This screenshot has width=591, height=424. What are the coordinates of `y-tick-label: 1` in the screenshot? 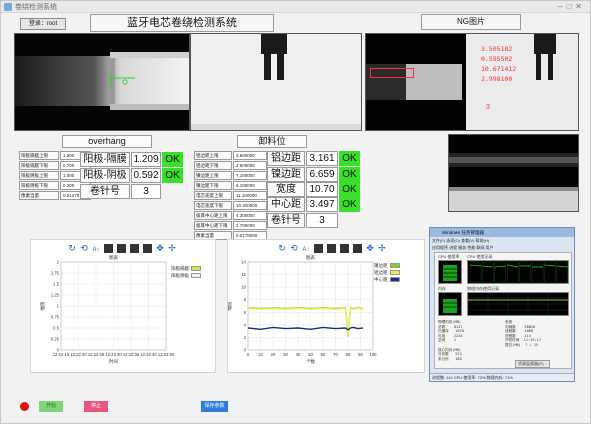 It's located at (58, 306).